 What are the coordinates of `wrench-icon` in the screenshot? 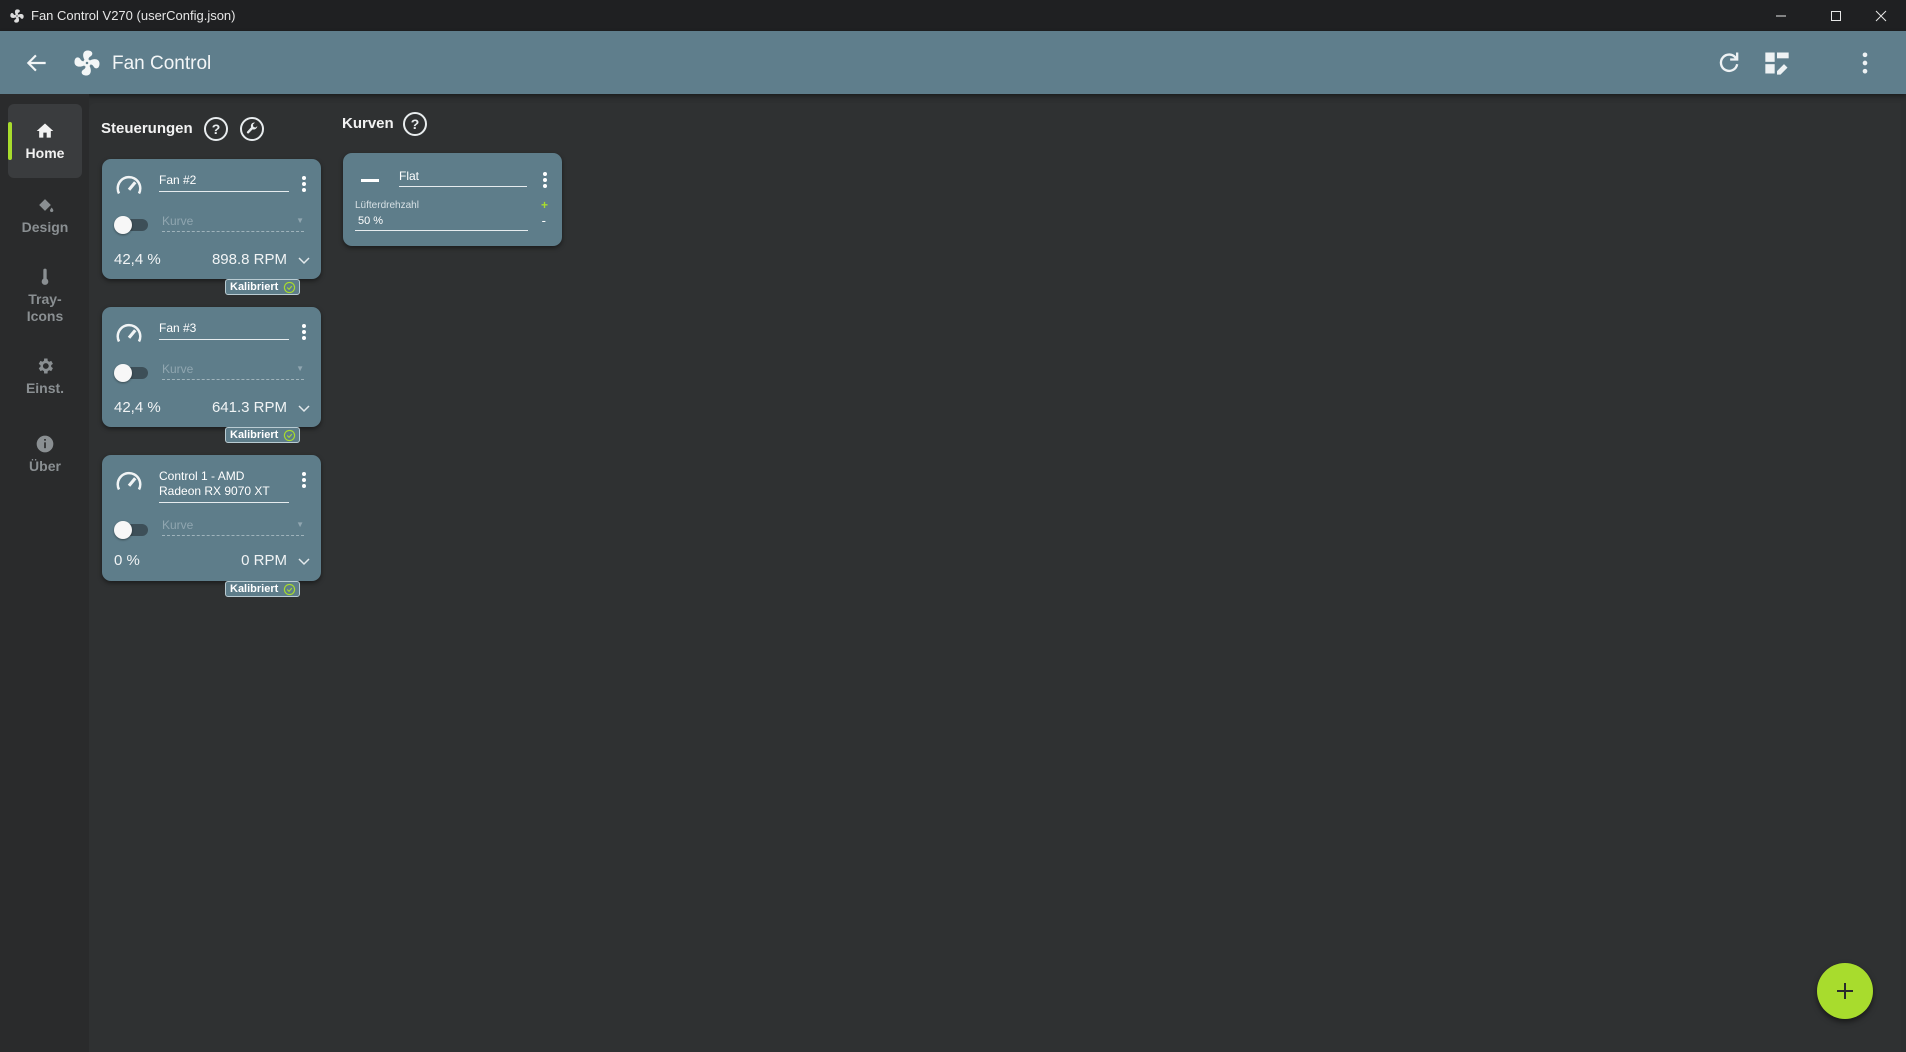 It's located at (252, 128).